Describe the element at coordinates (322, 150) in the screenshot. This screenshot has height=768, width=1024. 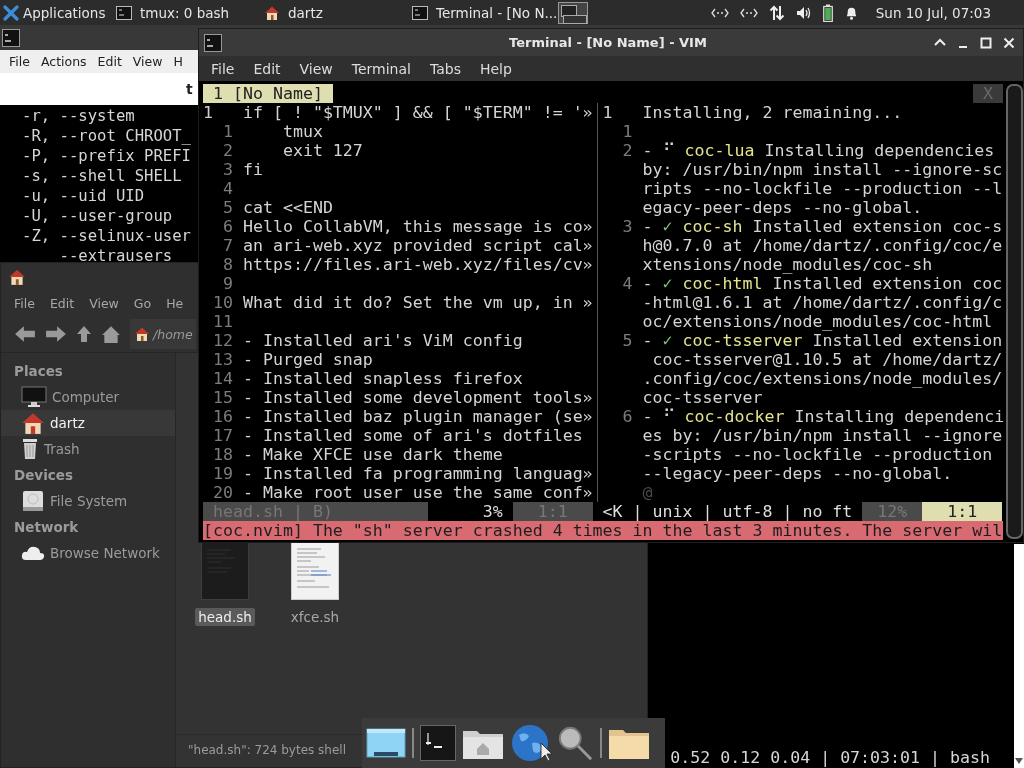
I see `code-line: exit 127` at that location.